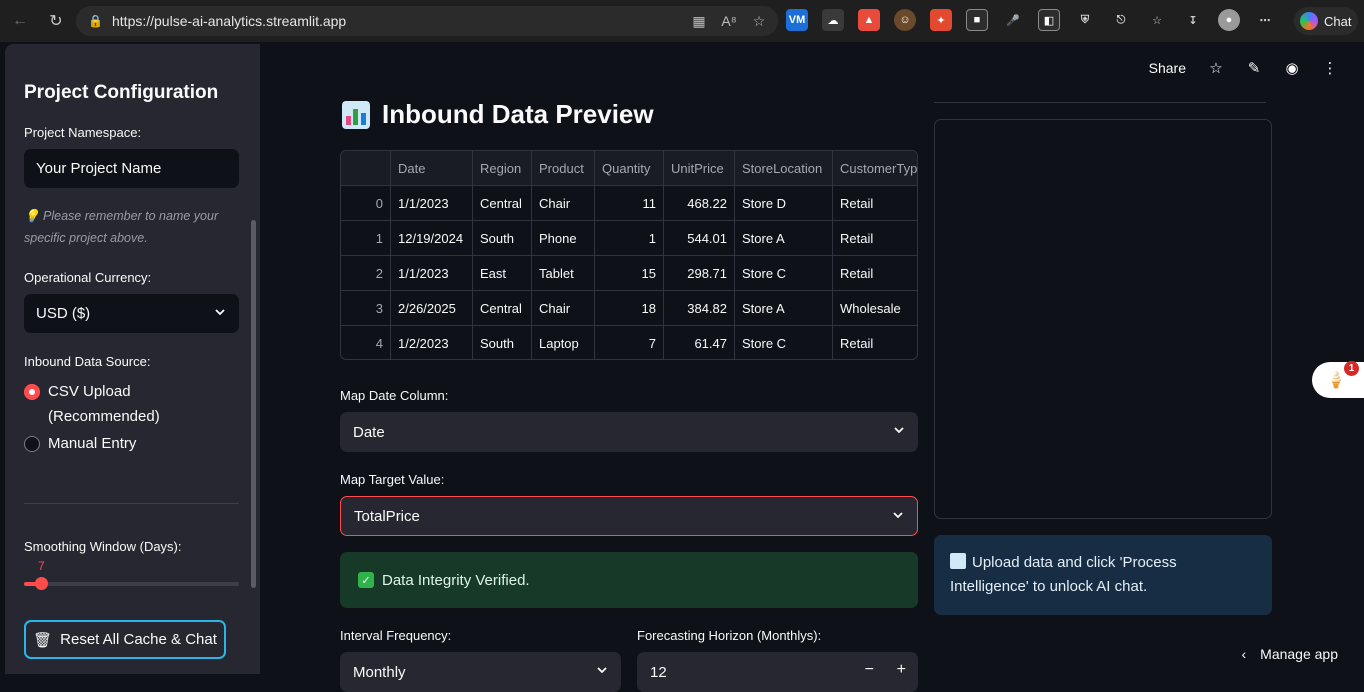 This screenshot has height=692, width=1364. Describe the element at coordinates (366, 168) in the screenshot. I see `table-header-cell` at that location.